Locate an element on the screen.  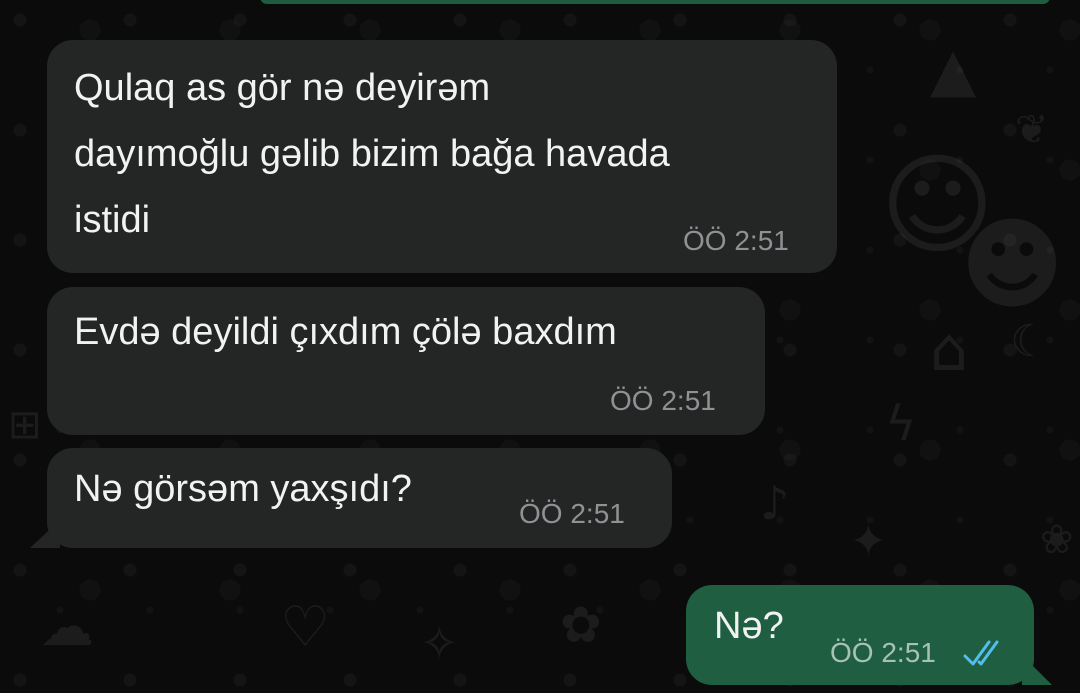
message-text-line: Nə? is located at coordinates (749, 626).